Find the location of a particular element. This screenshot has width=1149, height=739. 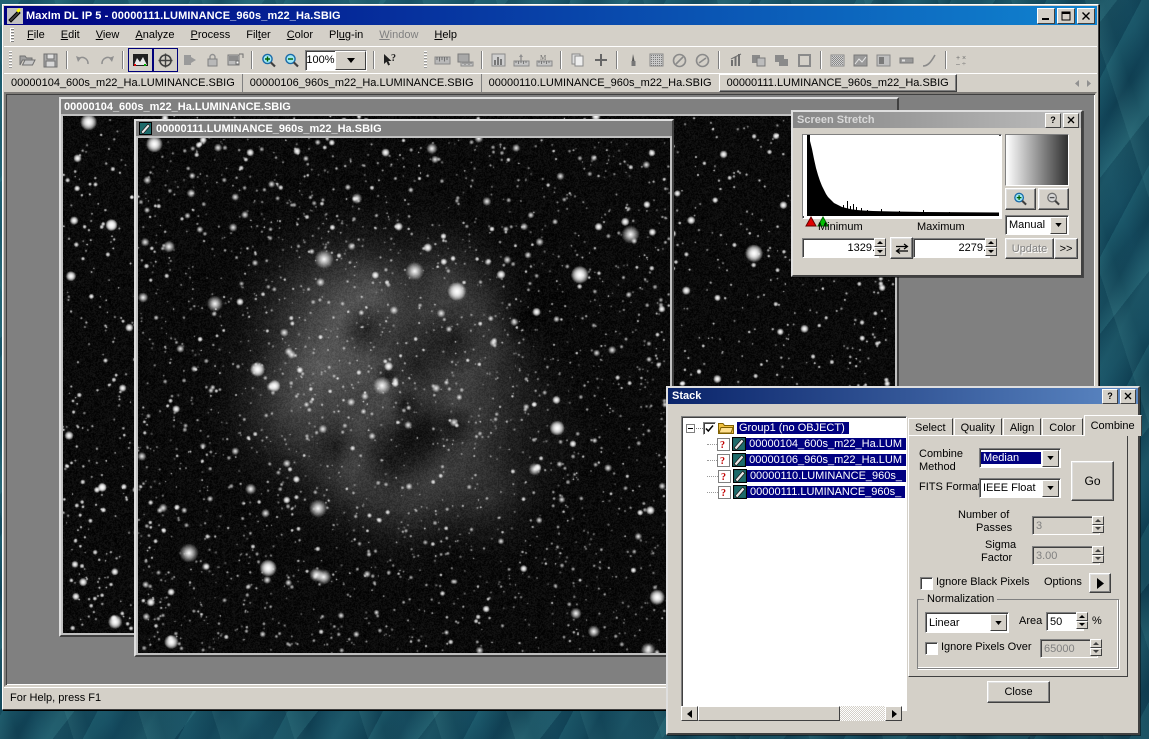

histogram-zoom-in-button is located at coordinates (1020, 199).